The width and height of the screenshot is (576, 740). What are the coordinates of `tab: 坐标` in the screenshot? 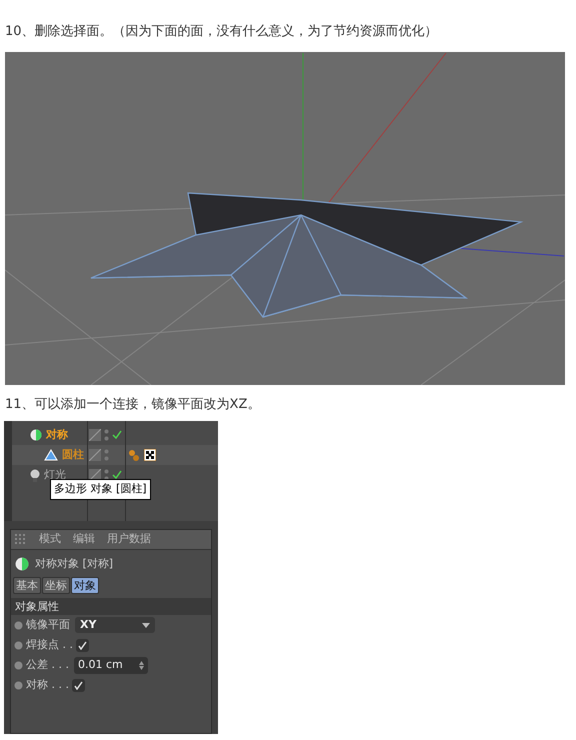 It's located at (56, 585).